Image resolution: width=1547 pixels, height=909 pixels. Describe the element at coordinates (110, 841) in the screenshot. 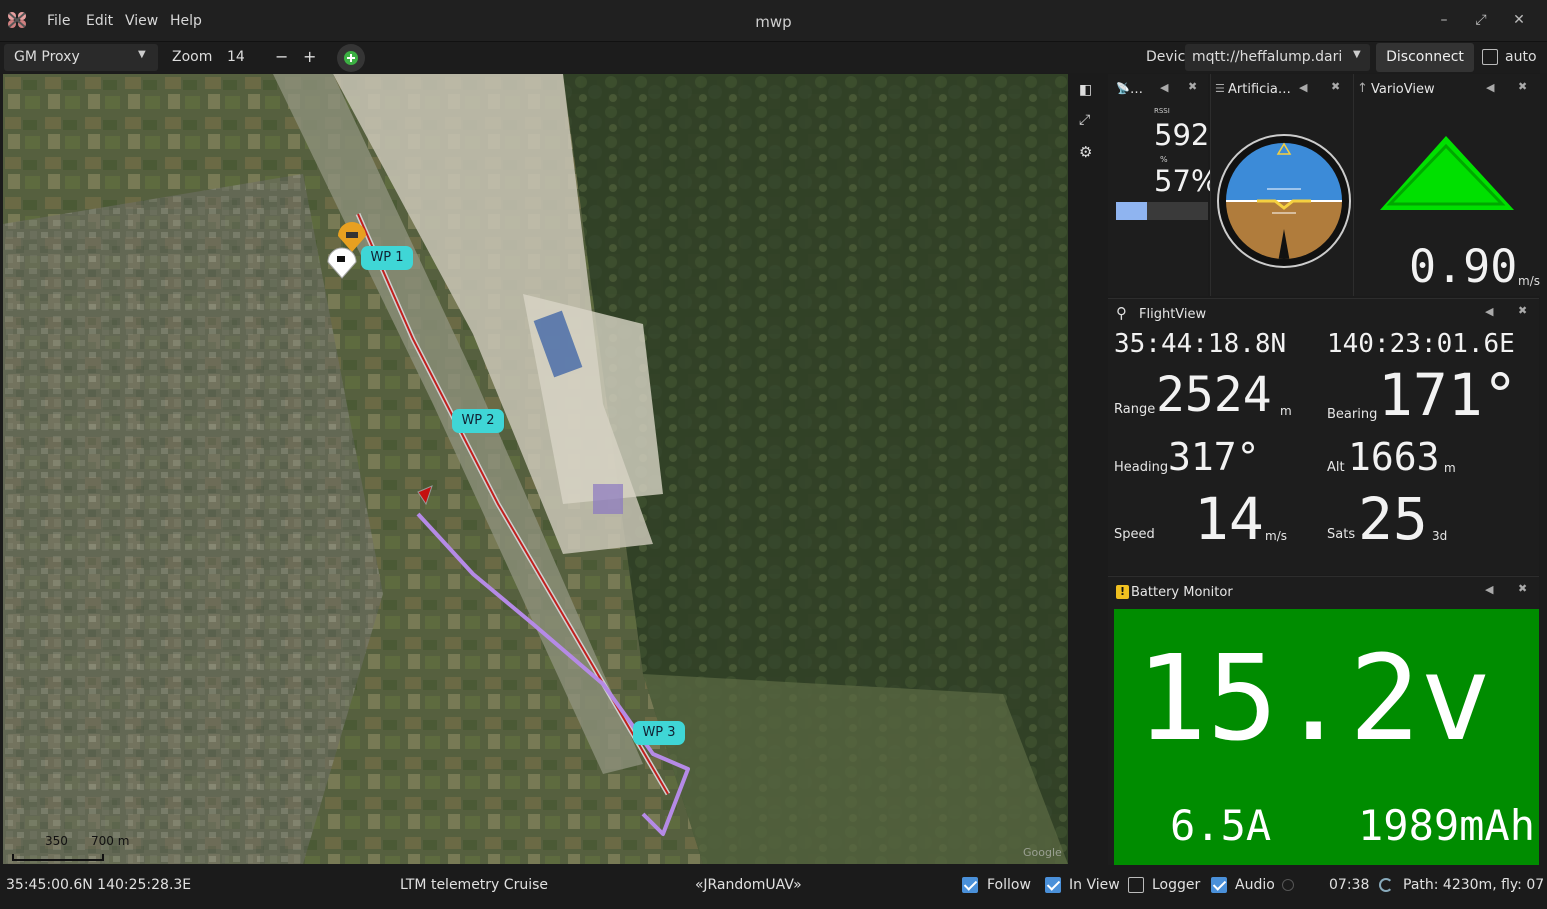

I see `scale-label-2: 700 m` at that location.